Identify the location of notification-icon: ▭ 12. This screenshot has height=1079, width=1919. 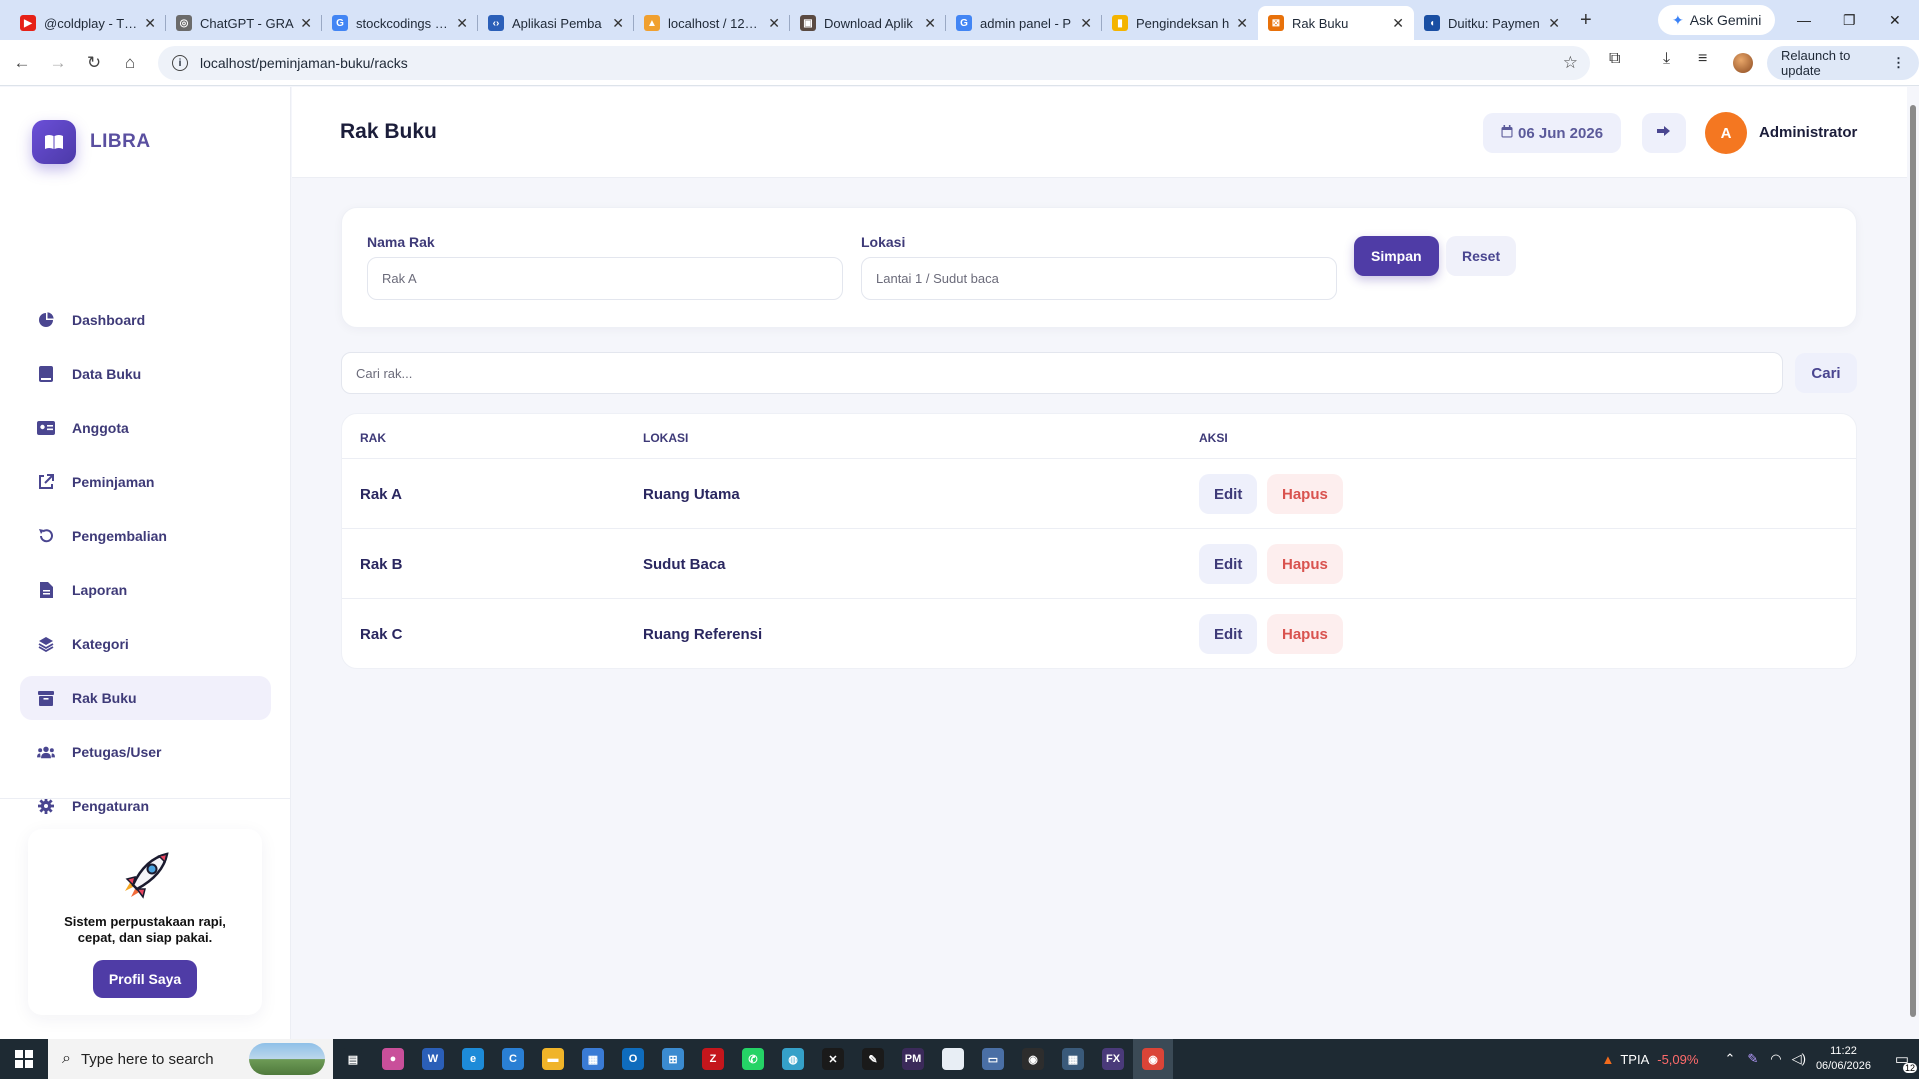
(1902, 1059).